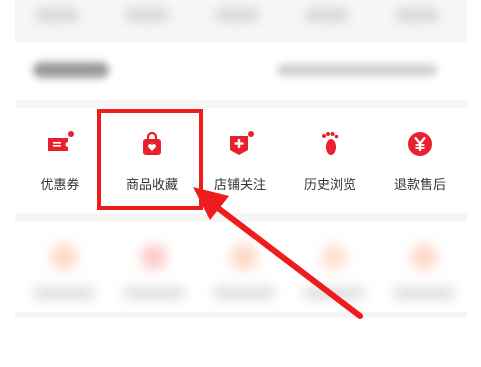 Image resolution: width=481 pixels, height=367 pixels. What do you see at coordinates (241, 71) in the screenshot?
I see `section-header` at bounding box center [241, 71].